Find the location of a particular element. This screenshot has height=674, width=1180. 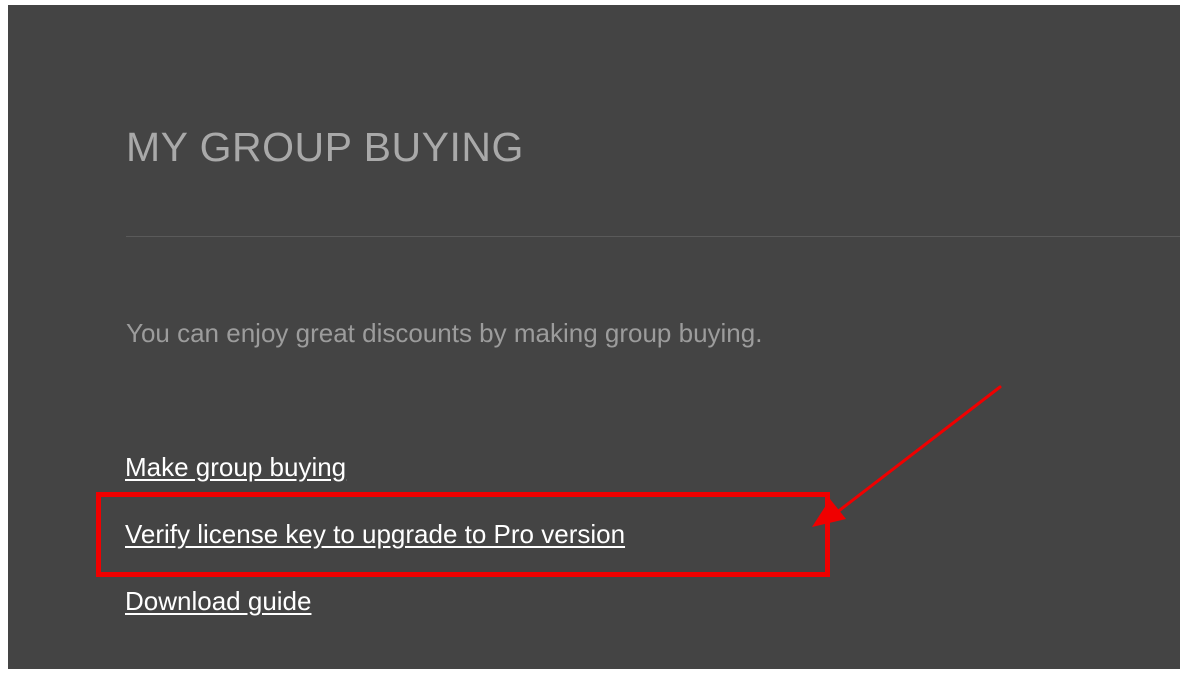

annotation-arrow-icon is located at coordinates (907, 456).